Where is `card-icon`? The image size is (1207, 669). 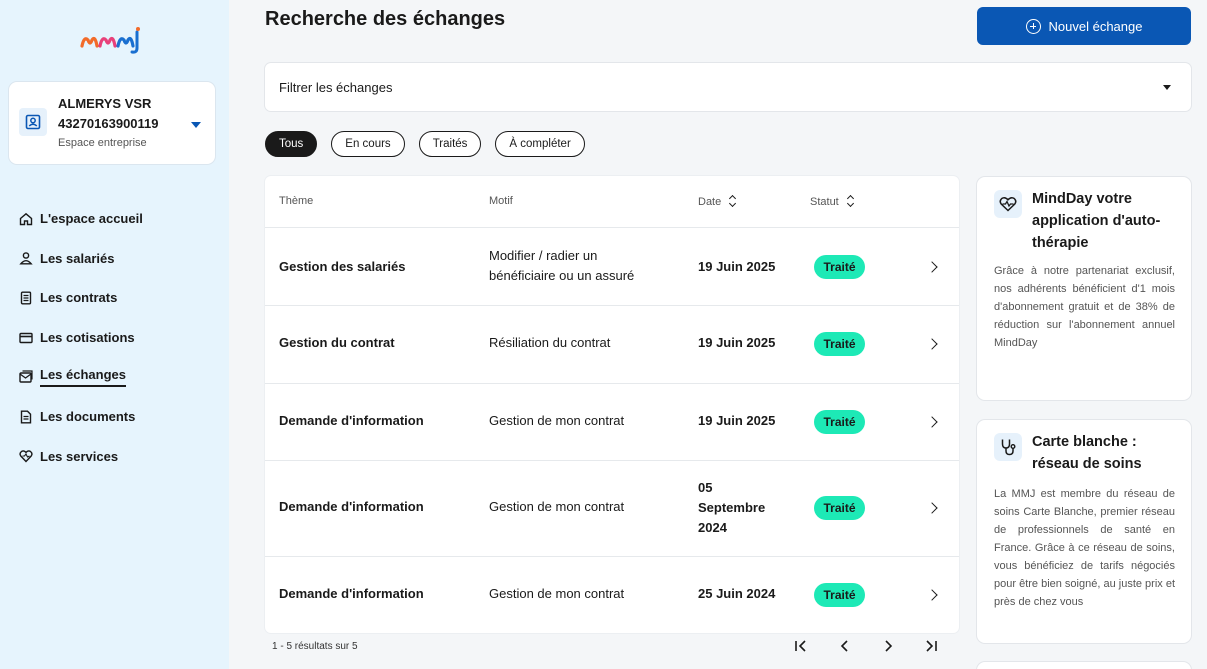 card-icon is located at coordinates (26, 338).